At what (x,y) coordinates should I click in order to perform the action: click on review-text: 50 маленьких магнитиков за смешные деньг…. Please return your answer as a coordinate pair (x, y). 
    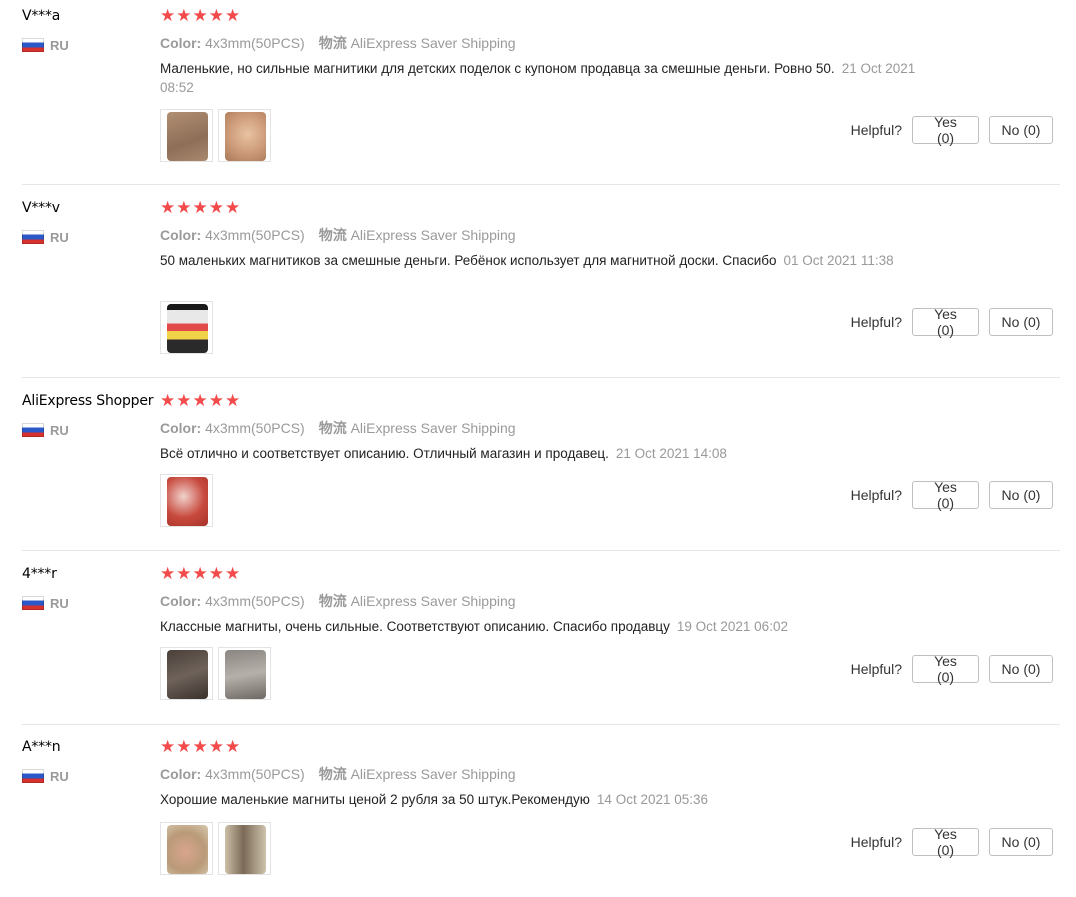
    Looking at the image, I should click on (552, 260).